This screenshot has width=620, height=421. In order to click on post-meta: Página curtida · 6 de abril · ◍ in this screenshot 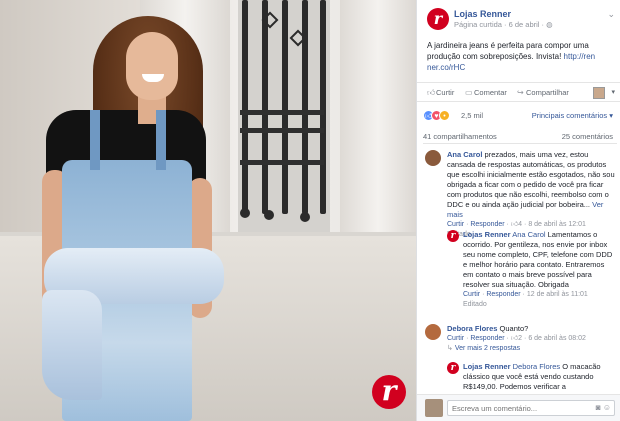, I will do `click(503, 24)`.